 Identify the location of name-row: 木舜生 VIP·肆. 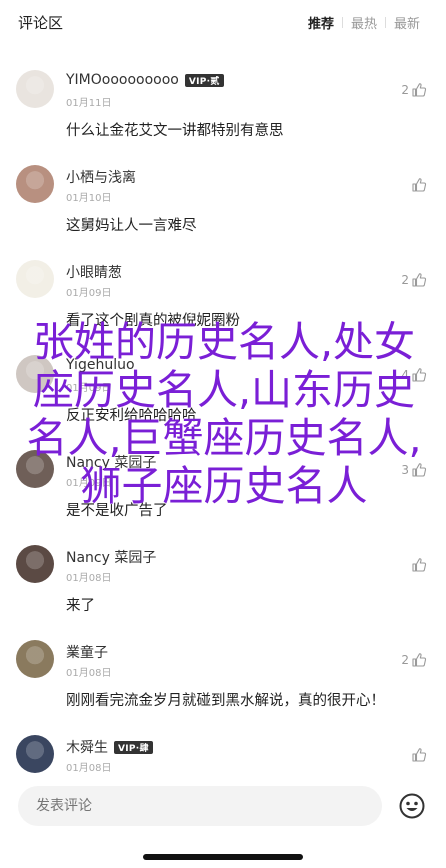
(109, 747).